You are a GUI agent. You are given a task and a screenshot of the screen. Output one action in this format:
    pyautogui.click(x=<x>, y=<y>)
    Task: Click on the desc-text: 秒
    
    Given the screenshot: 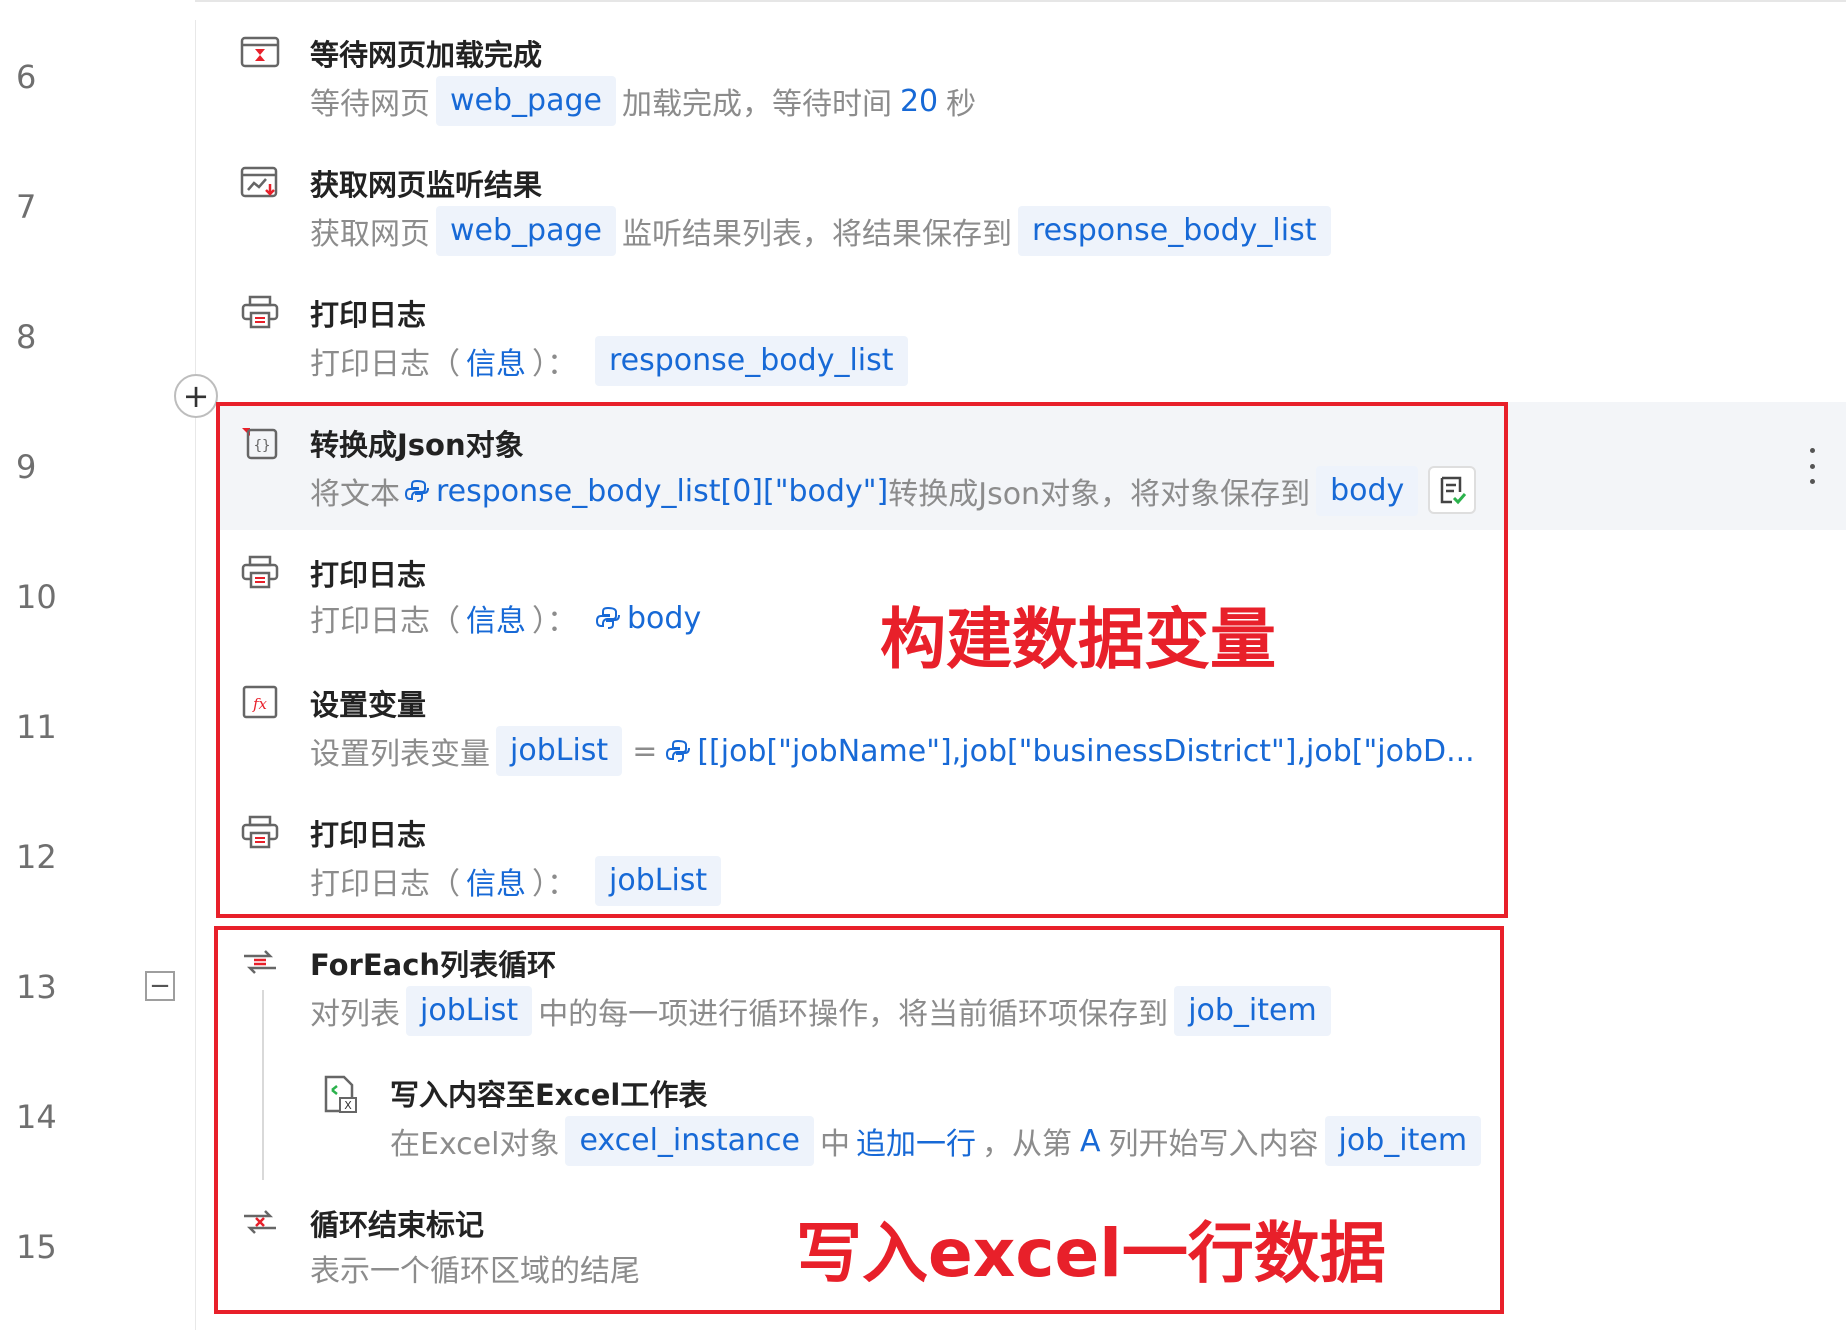 What is the action you would take?
    pyautogui.click(x=961, y=104)
    